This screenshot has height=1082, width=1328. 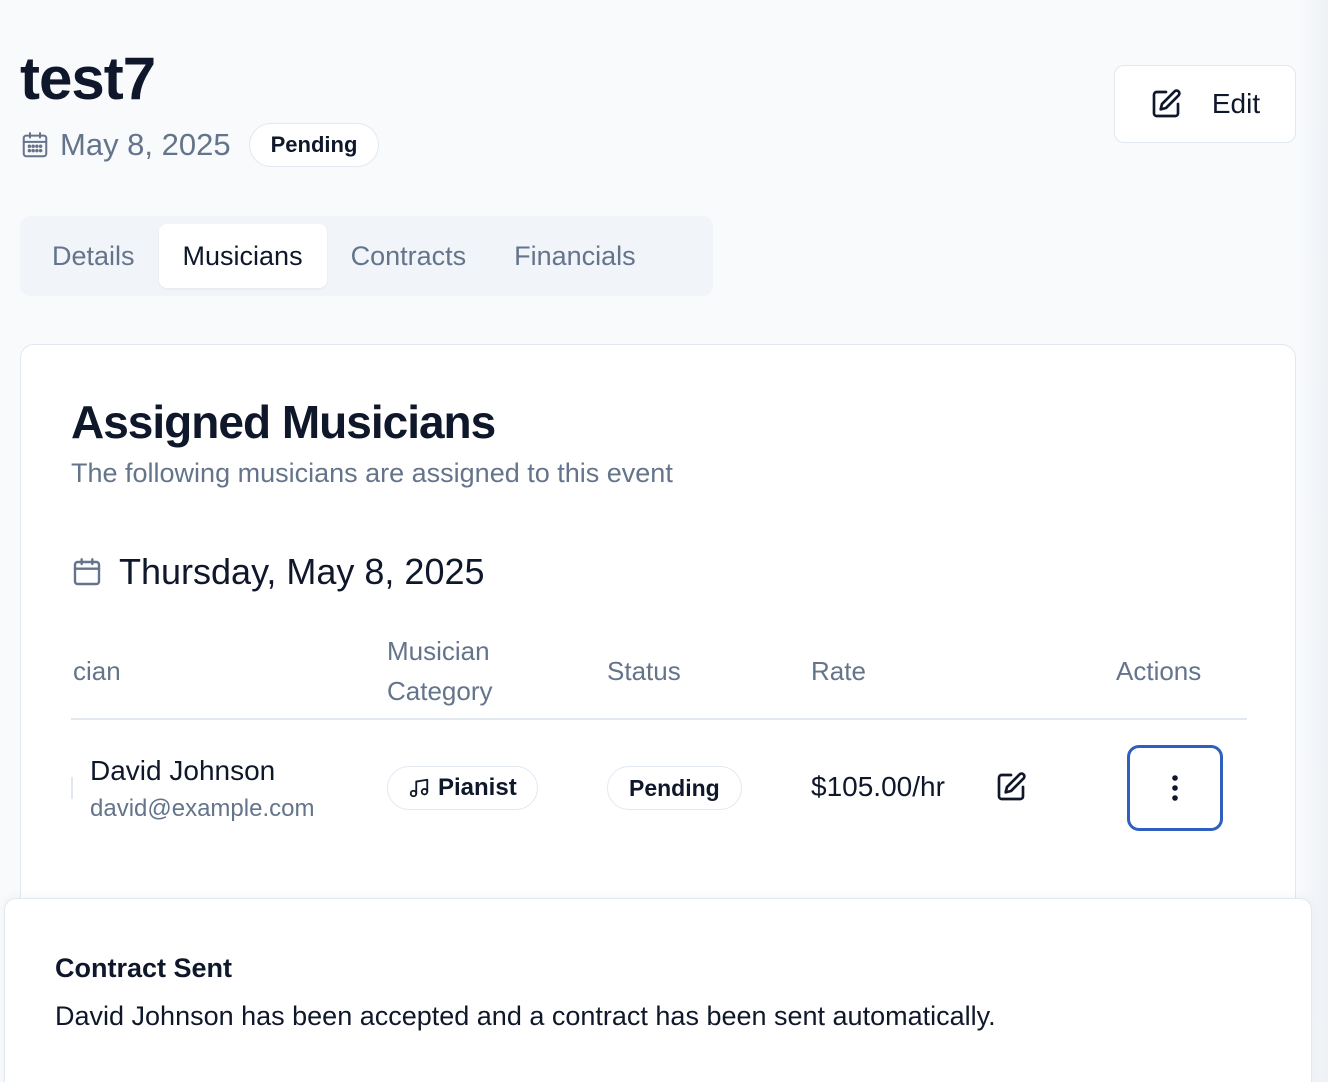 What do you see at coordinates (1236, 103) in the screenshot?
I see `edit-button-label: Edit` at bounding box center [1236, 103].